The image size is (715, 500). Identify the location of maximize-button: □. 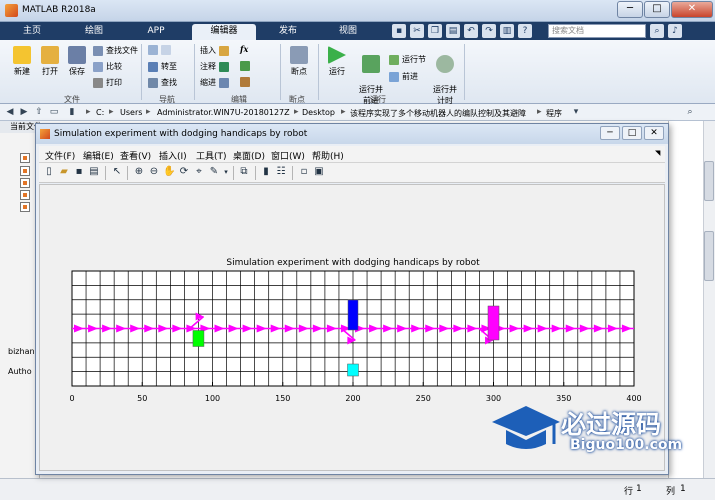
(657, 9).